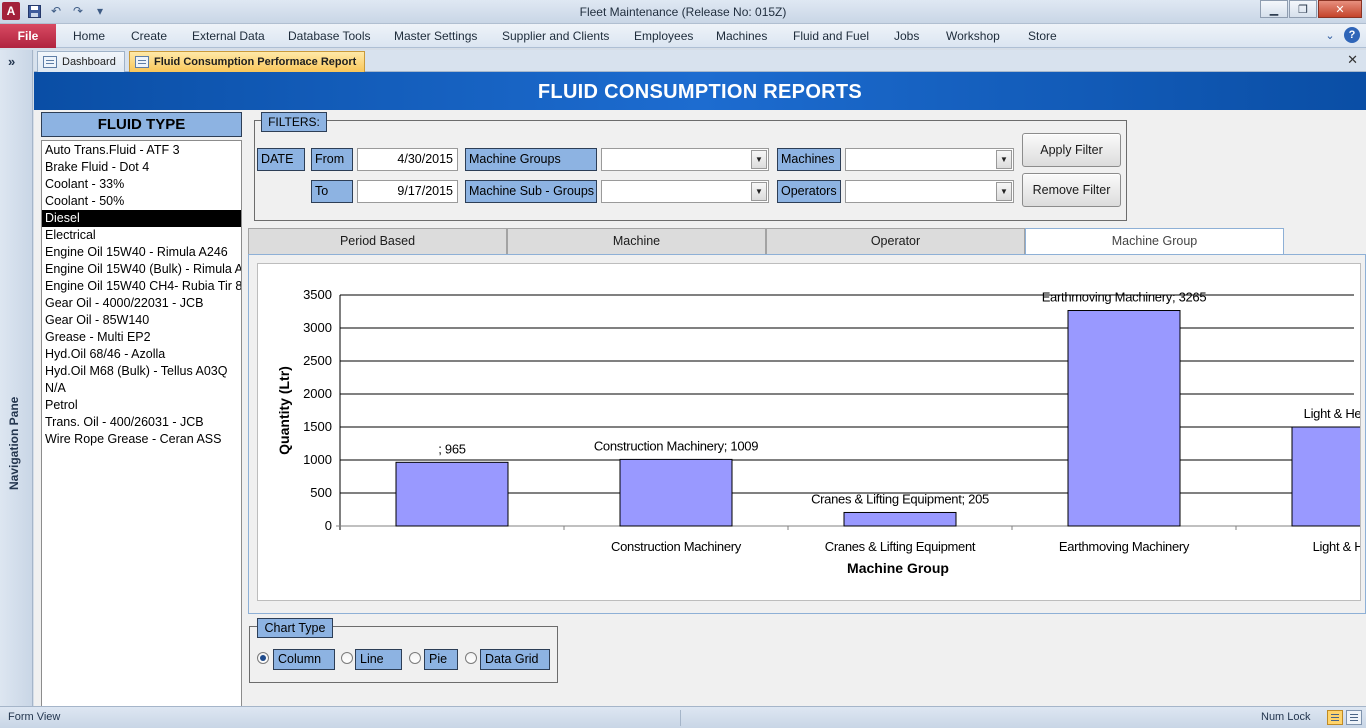 The width and height of the screenshot is (1366, 728). I want to click on operators-combo: ▼, so click(929, 191).